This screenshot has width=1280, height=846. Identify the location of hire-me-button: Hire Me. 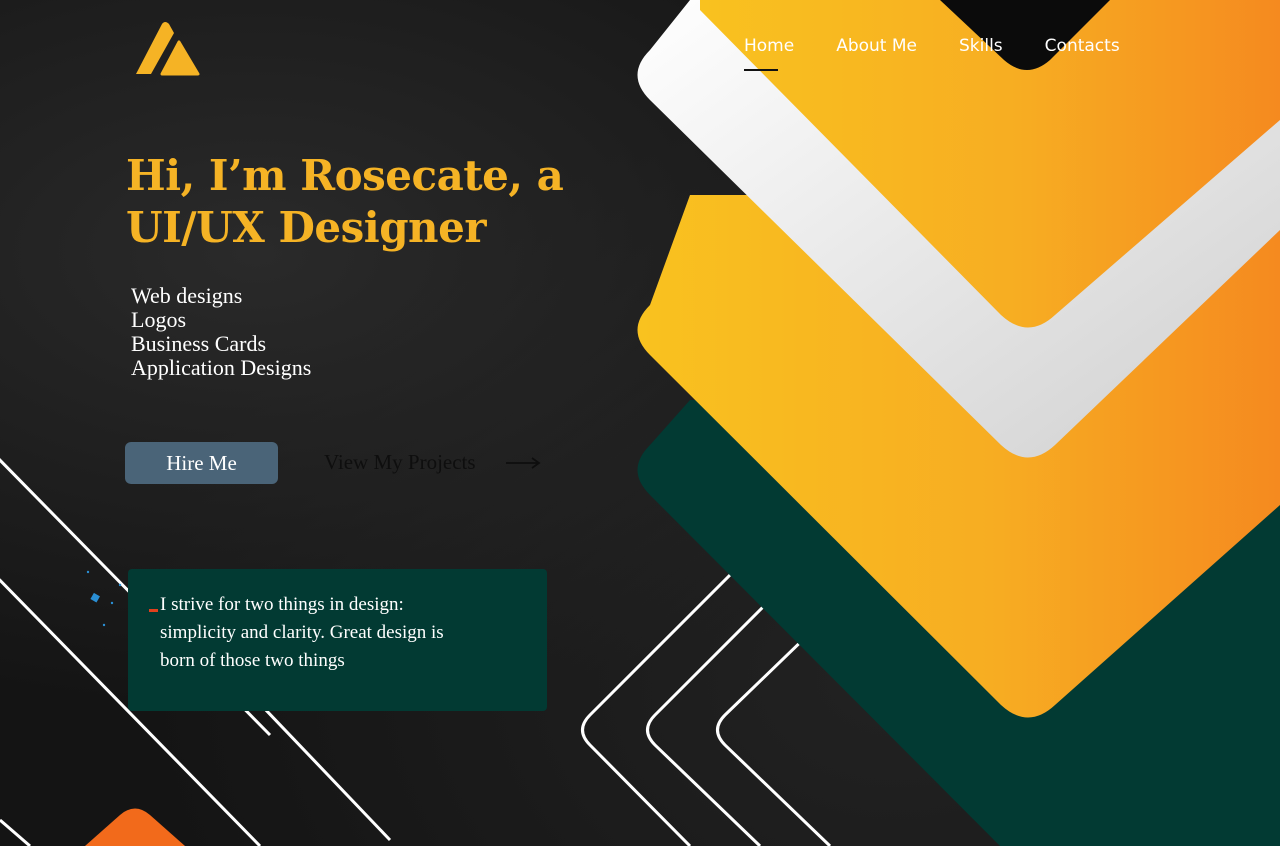
(201, 463).